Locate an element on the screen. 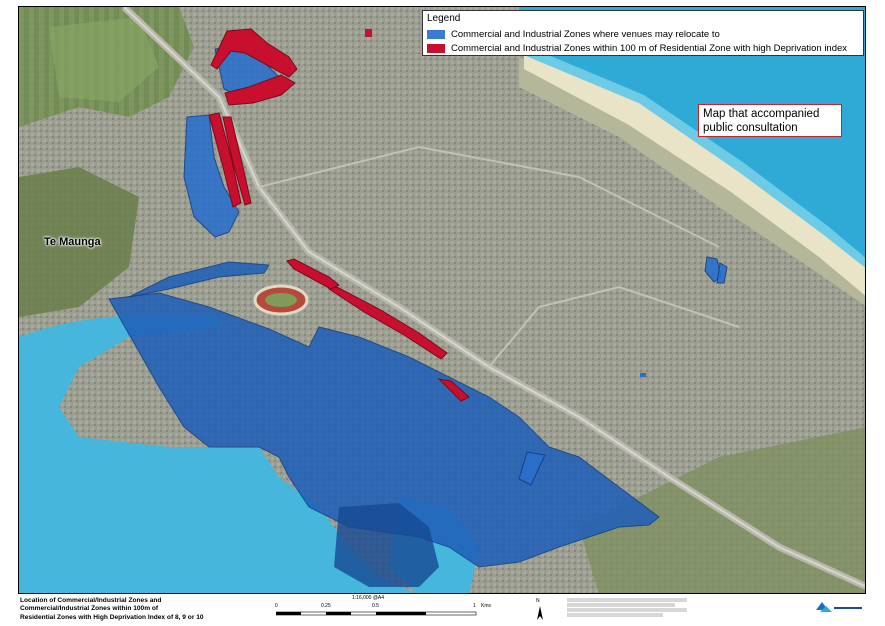 This screenshot has height=626, width=885. legend-swatch-red is located at coordinates (436, 48).